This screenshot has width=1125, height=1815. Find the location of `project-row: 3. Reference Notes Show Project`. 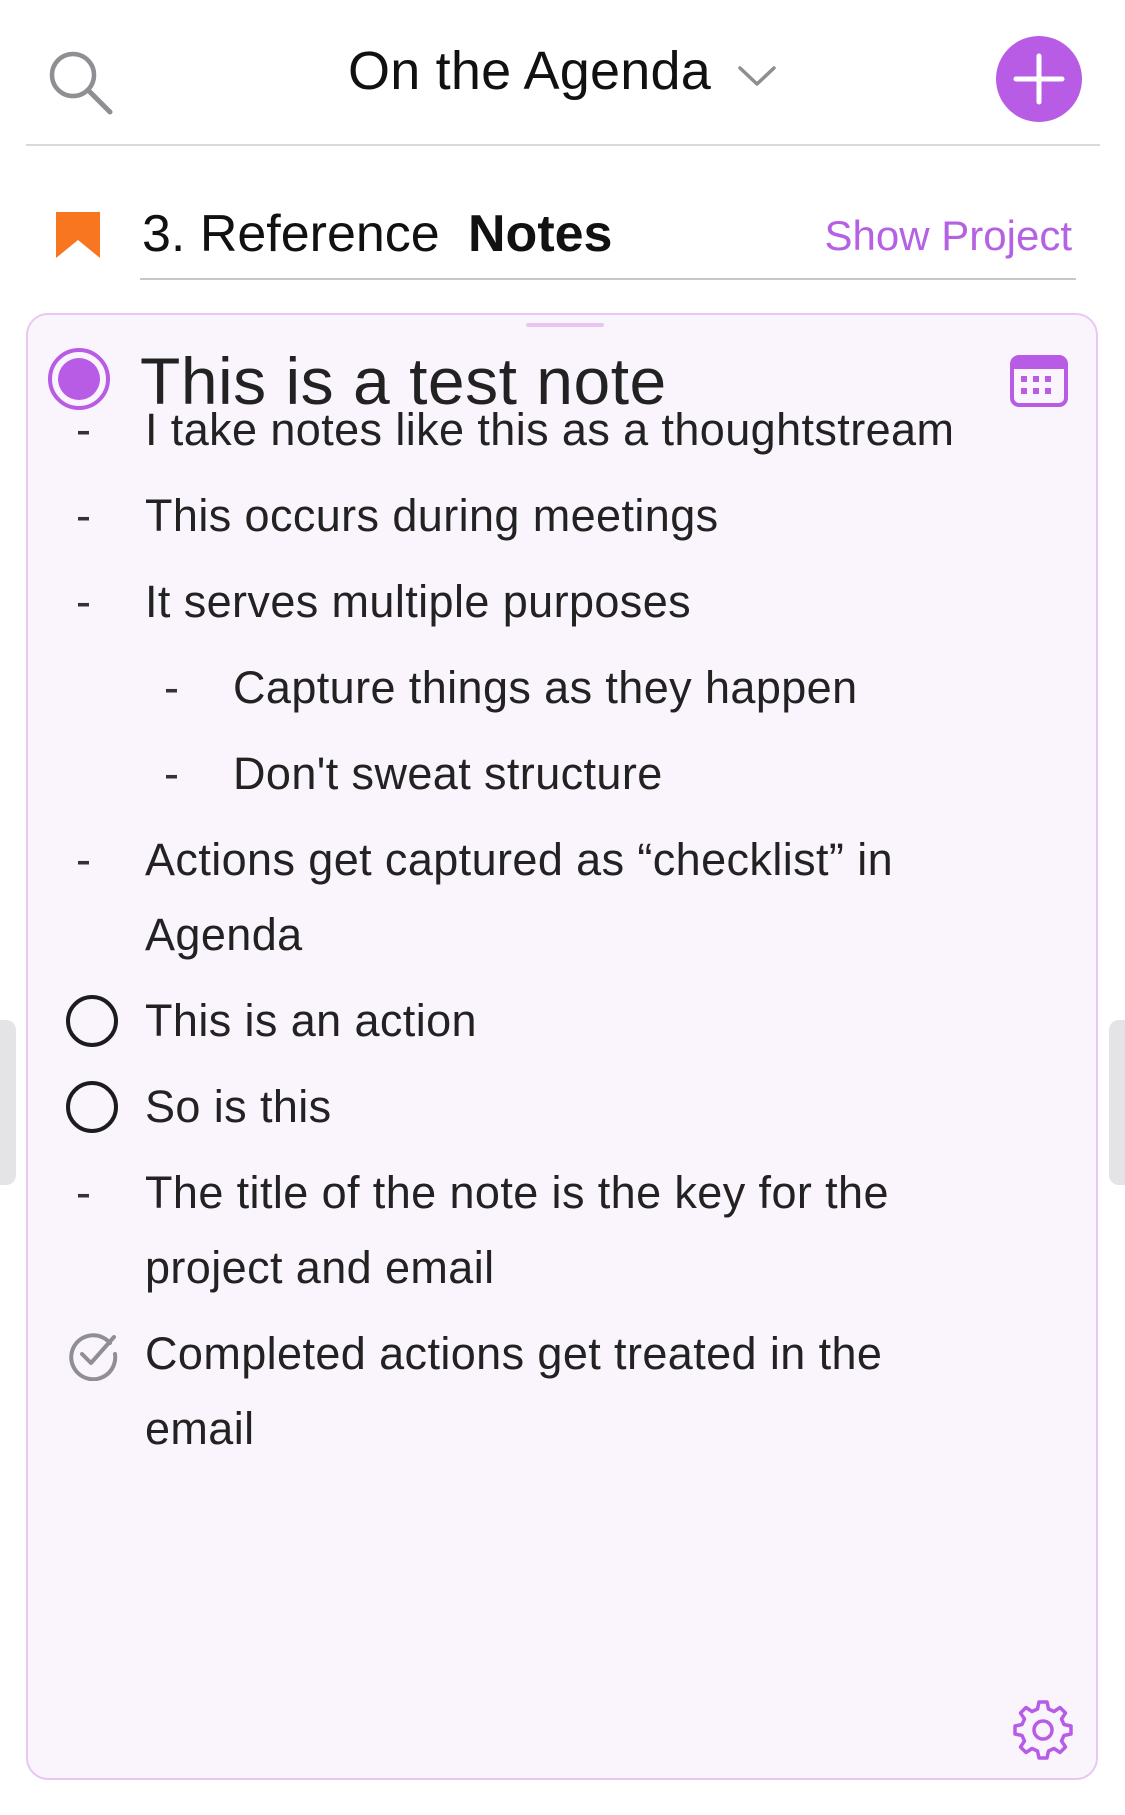

project-row: 3. Reference Notes Show Project is located at coordinates (562, 235).